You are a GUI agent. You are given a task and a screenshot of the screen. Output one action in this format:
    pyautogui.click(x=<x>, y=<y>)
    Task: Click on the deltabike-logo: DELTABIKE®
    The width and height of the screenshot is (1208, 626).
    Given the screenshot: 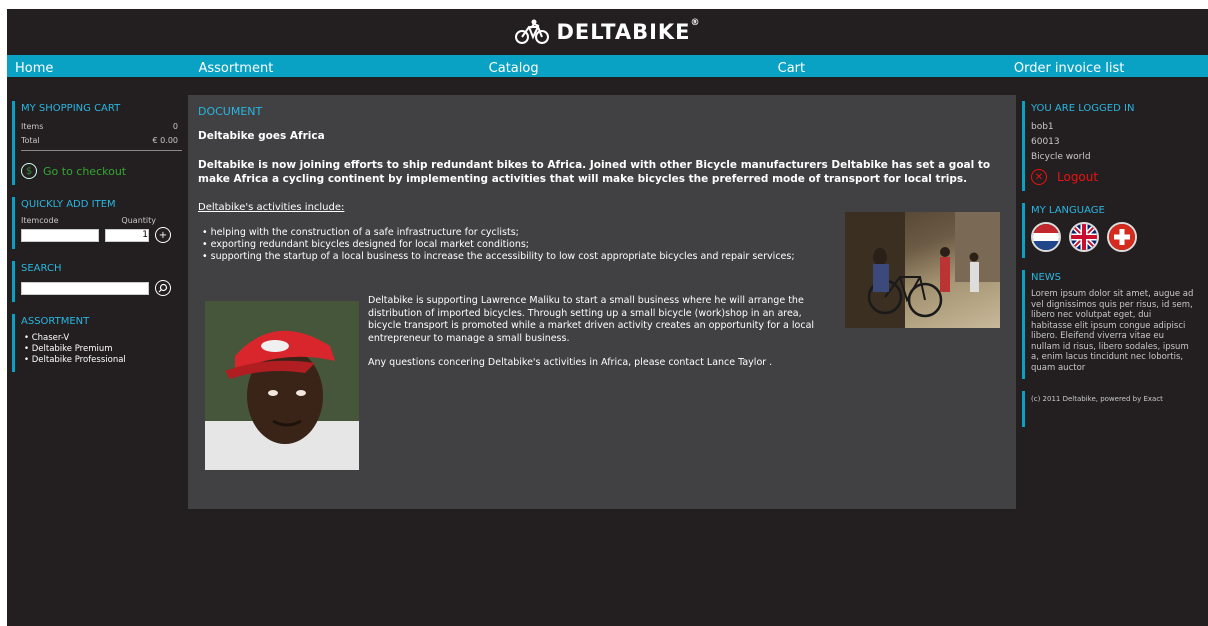 What is the action you would take?
    pyautogui.click(x=607, y=31)
    